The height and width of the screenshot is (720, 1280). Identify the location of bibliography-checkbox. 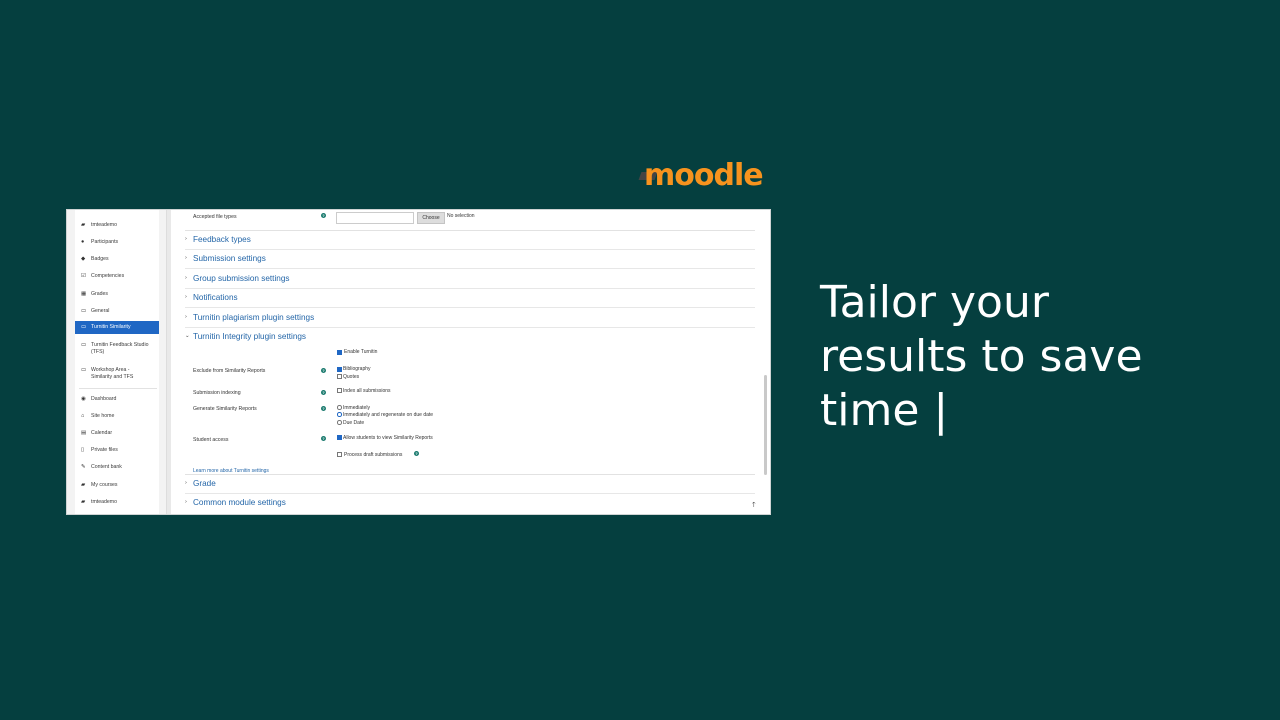
(339, 369).